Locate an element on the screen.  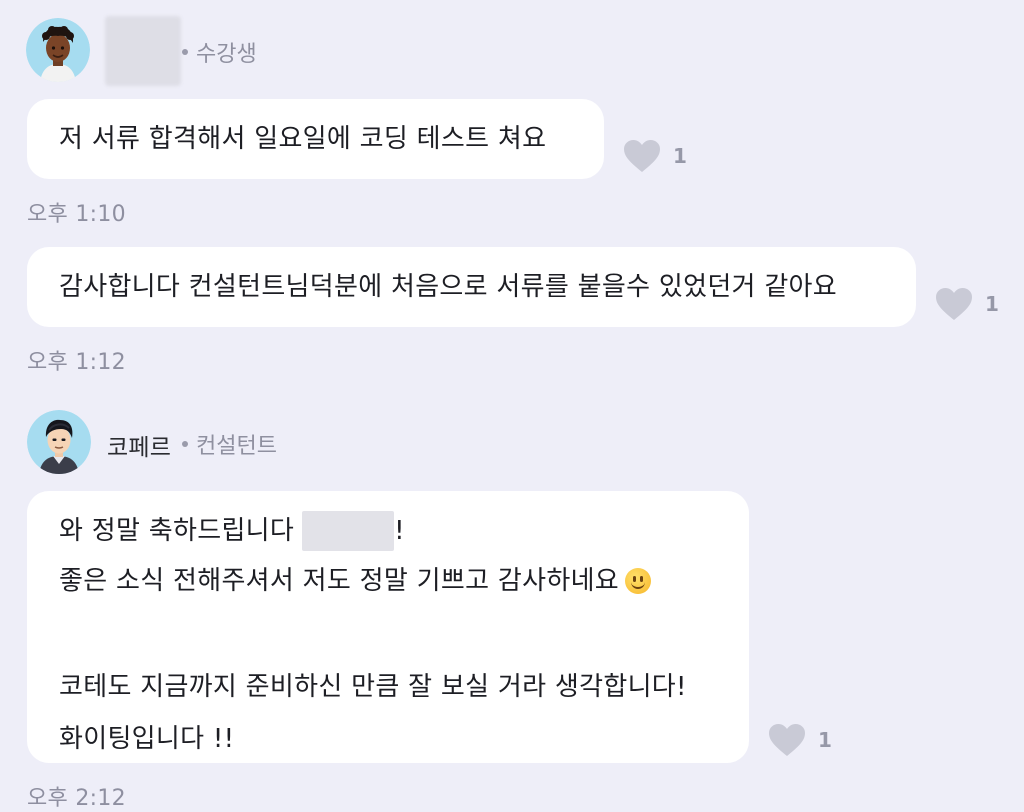
message-text: 감사합니다 컨설턴트님덕분에 처음으로 서류를 붙을수 있었던거 같아요 is located at coordinates (448, 287).